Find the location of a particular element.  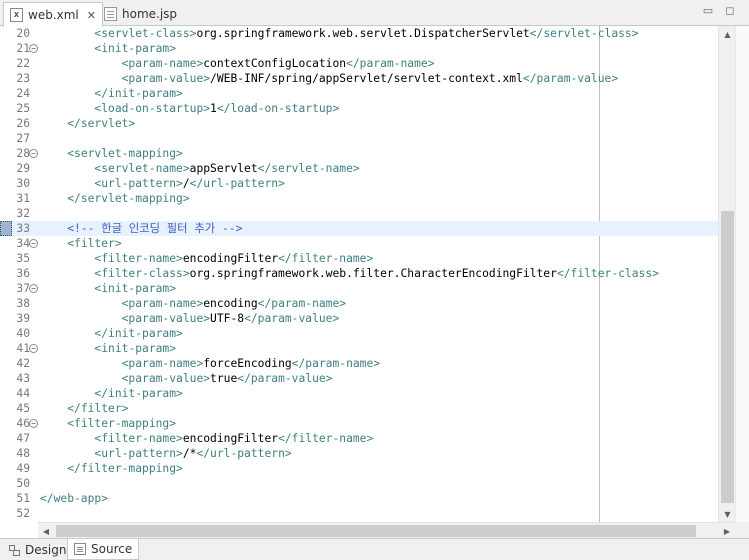

scroll-left-icon: ◀ is located at coordinates (46, 531).